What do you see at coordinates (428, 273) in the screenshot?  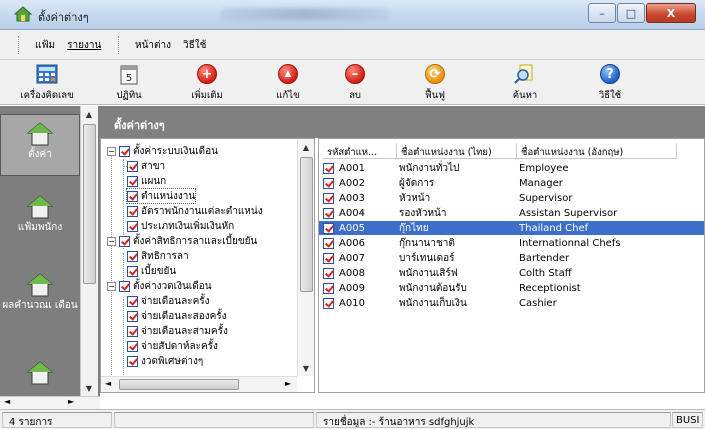 I see `cell-name-th: พนักงานเสิร์ฟ` at bounding box center [428, 273].